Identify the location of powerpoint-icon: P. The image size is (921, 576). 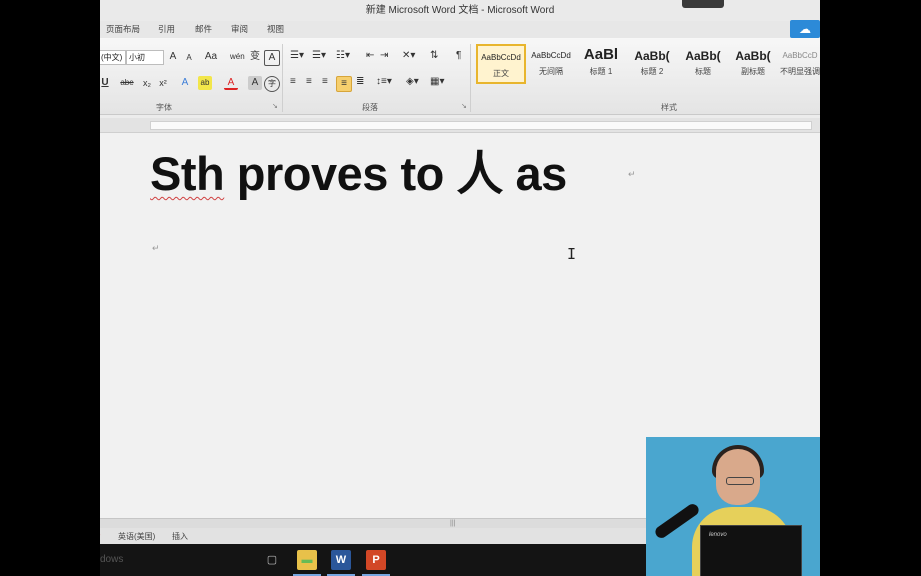
(376, 563).